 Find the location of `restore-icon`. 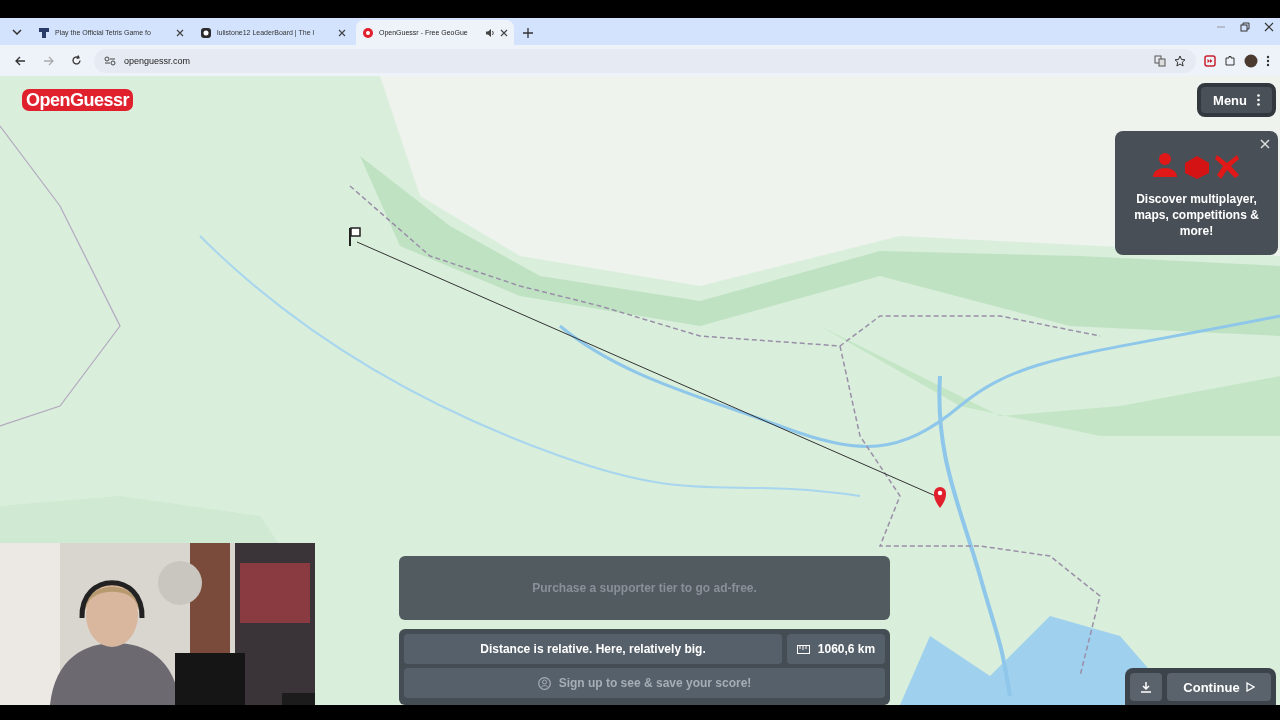

restore-icon is located at coordinates (1245, 27).